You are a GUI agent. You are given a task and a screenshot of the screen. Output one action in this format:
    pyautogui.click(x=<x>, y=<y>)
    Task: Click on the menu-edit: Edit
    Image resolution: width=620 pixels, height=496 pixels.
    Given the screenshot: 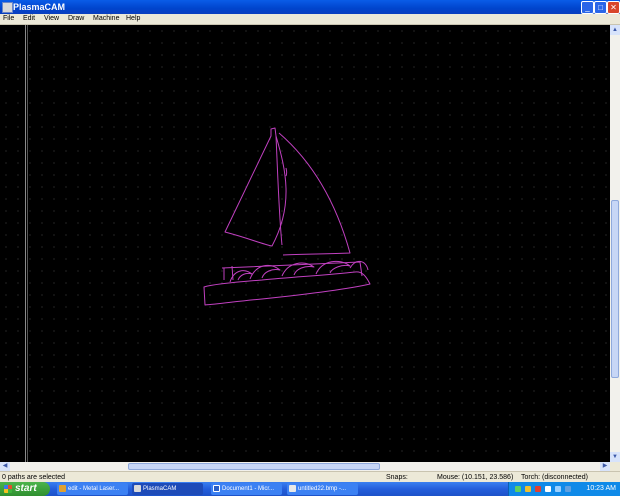 What is the action you would take?
    pyautogui.click(x=29, y=19)
    